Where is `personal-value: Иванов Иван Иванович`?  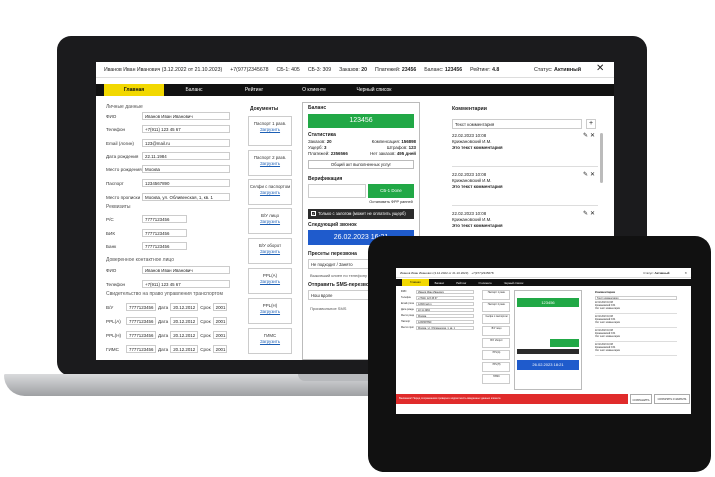 personal-value: Иванов Иван Иванович is located at coordinates (186, 116).